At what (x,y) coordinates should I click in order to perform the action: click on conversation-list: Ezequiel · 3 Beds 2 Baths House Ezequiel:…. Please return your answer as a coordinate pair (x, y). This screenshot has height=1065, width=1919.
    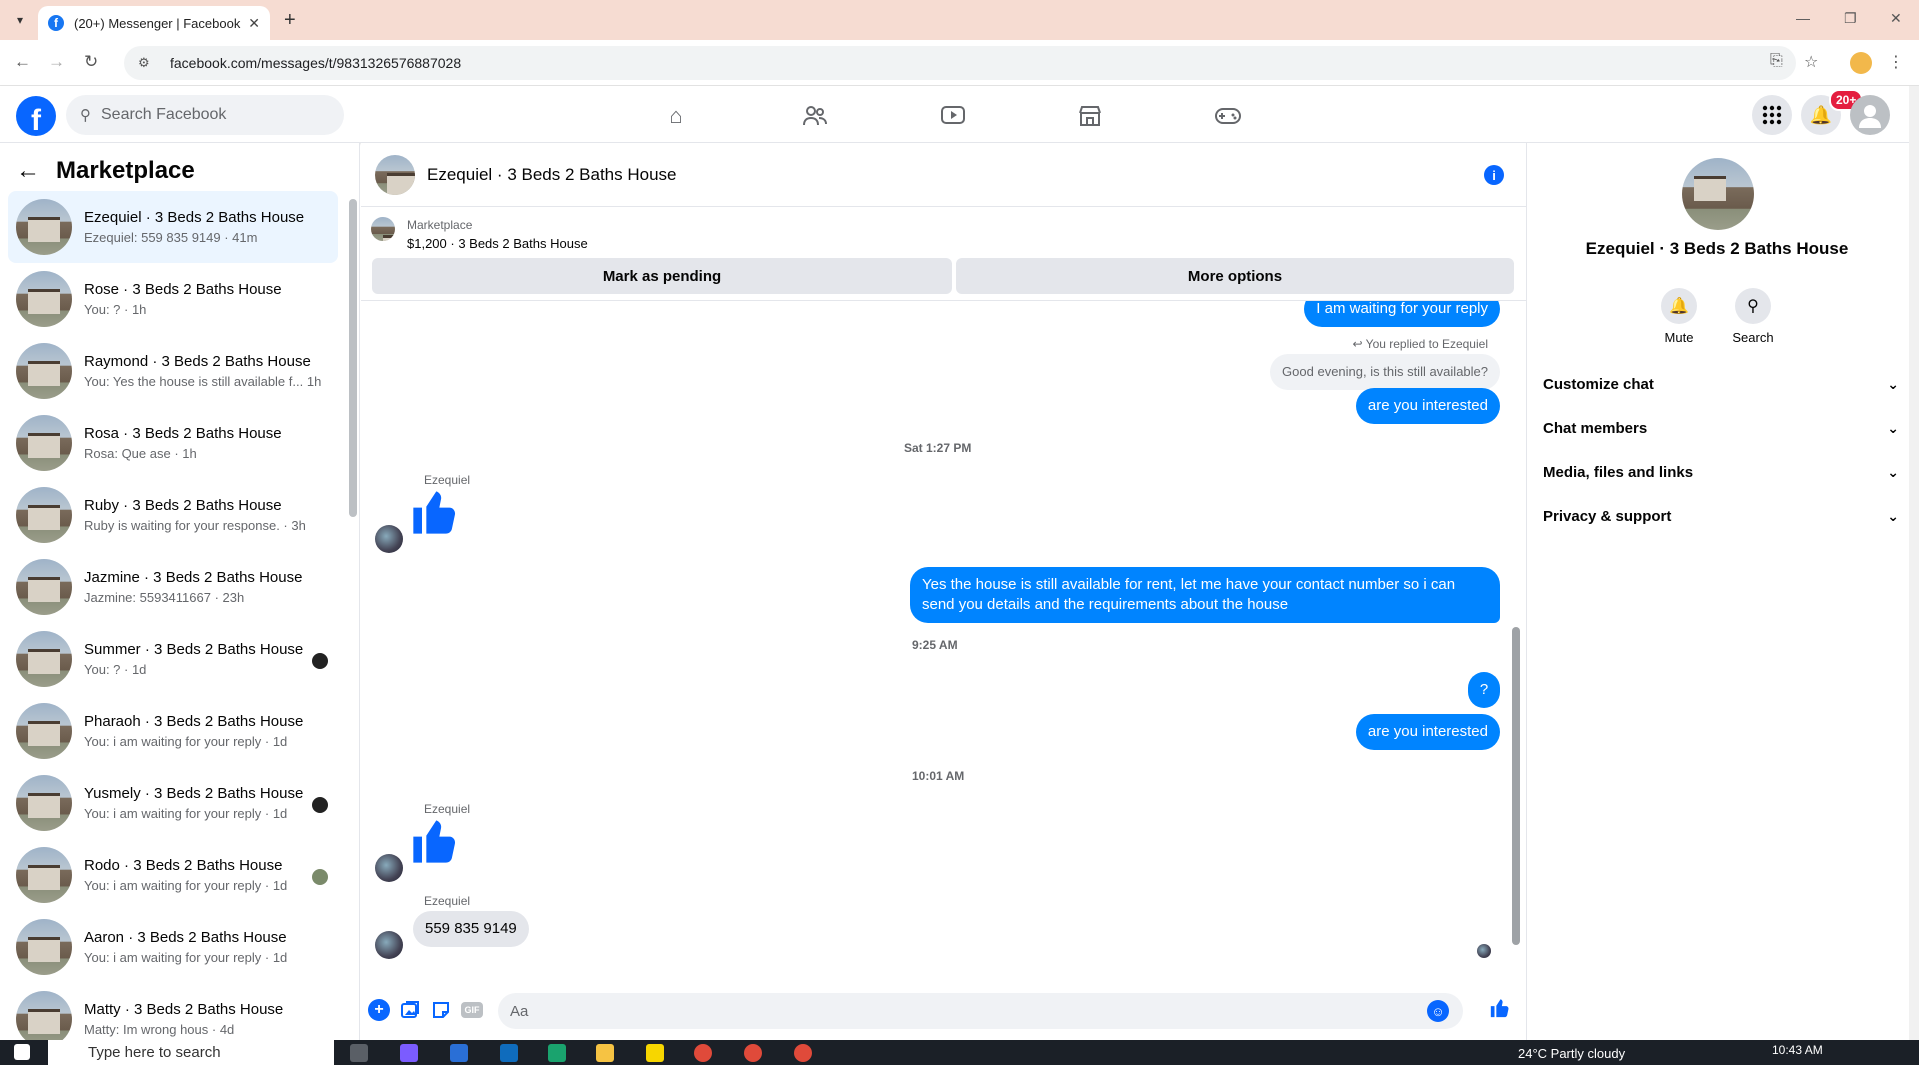
    Looking at the image, I should click on (173, 615).